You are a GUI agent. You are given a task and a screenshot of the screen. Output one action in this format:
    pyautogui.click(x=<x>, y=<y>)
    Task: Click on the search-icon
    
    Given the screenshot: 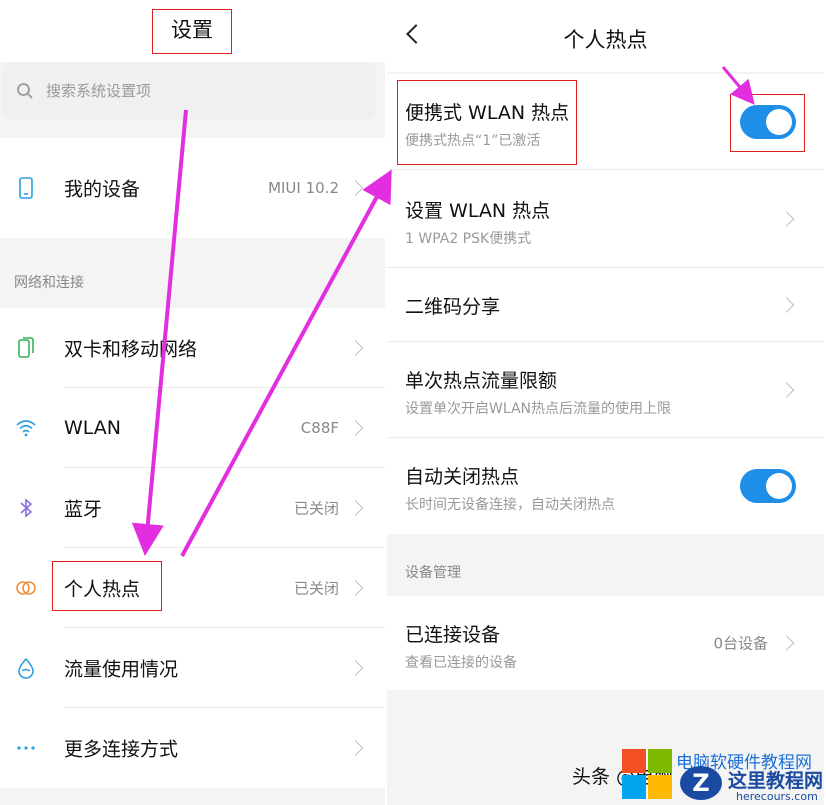 What is the action you would take?
    pyautogui.click(x=25, y=91)
    